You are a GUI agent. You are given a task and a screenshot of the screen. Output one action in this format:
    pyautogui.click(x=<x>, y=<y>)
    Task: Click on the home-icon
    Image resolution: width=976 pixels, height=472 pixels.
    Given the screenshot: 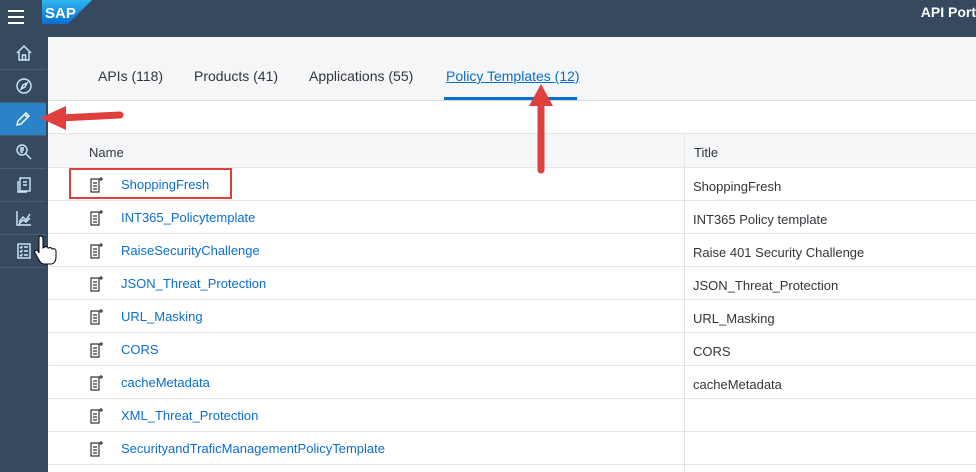 What is the action you would take?
    pyautogui.click(x=24, y=53)
    